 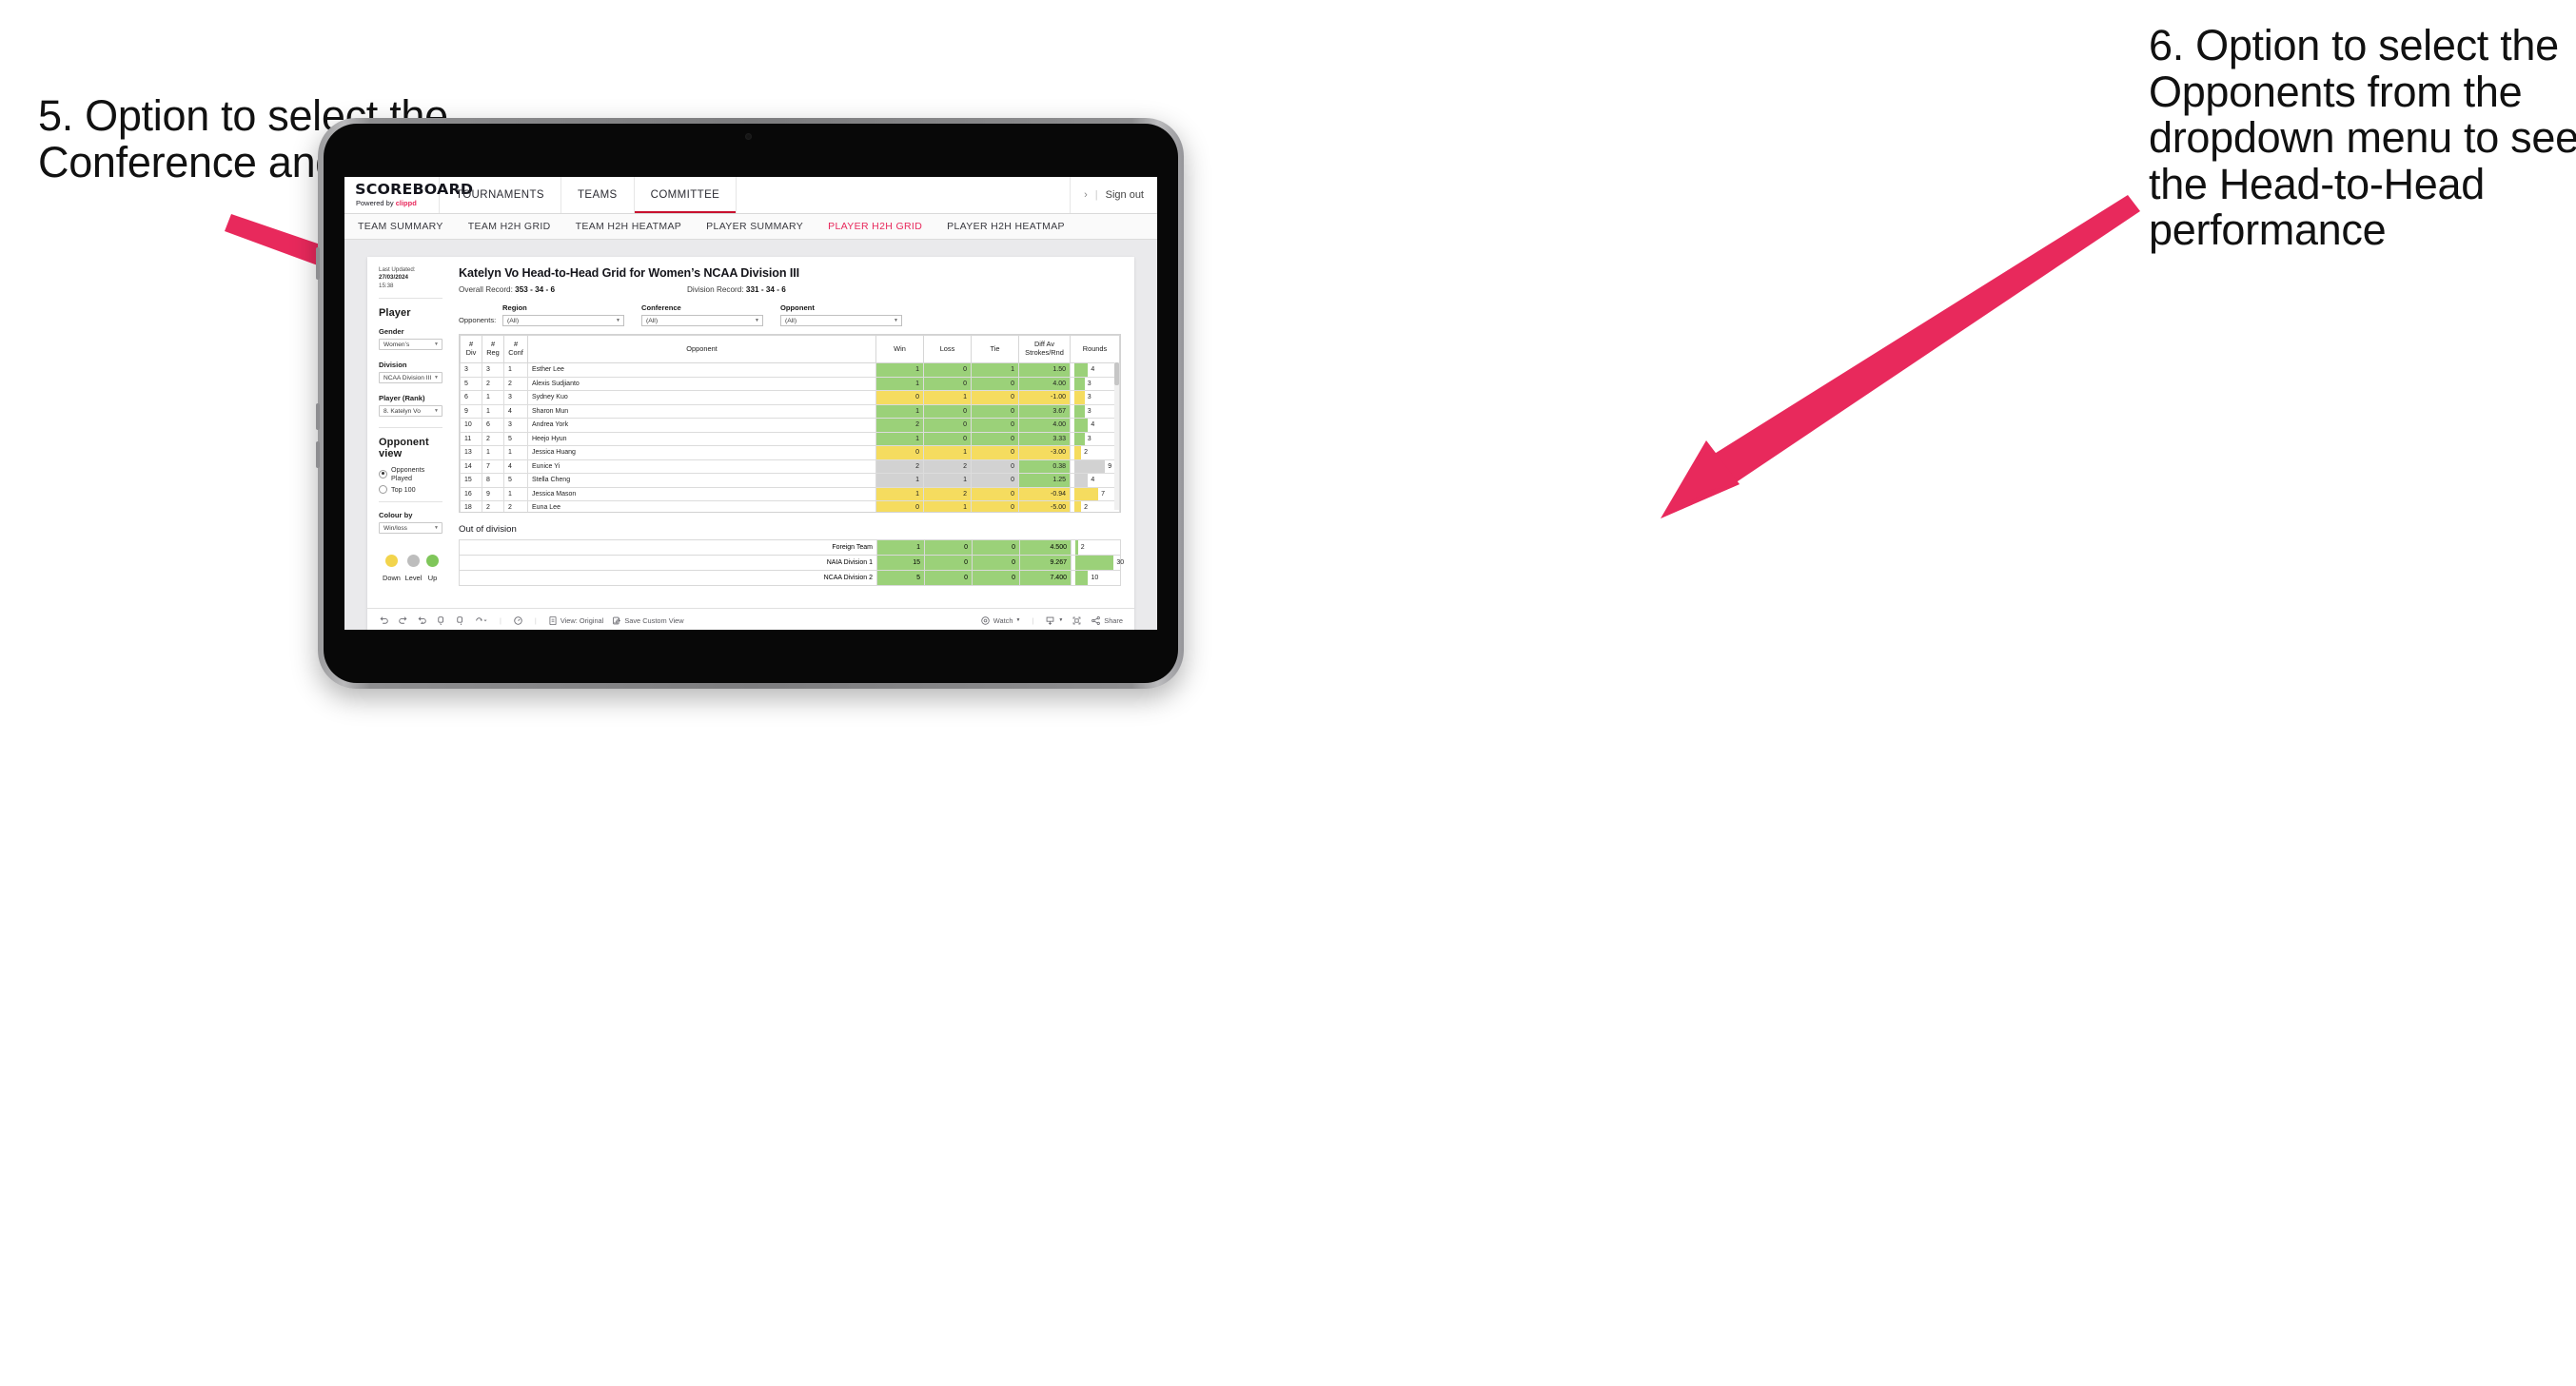 I want to click on grid-col-header: Tie, so click(x=995, y=349).